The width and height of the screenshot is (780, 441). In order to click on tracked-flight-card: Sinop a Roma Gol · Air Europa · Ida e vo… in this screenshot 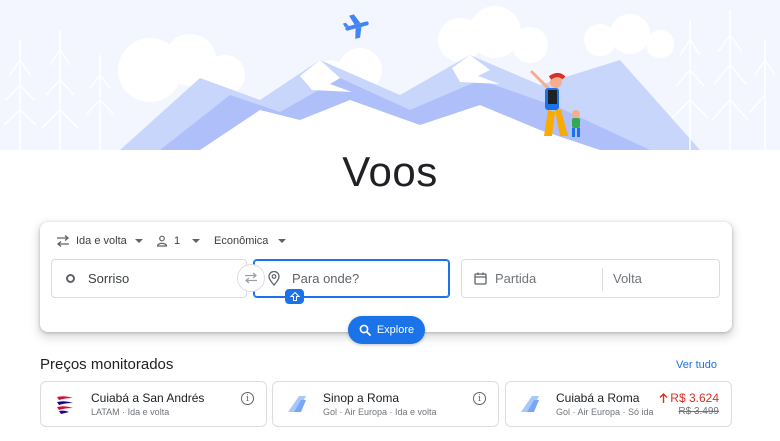, I will do `click(385, 404)`.